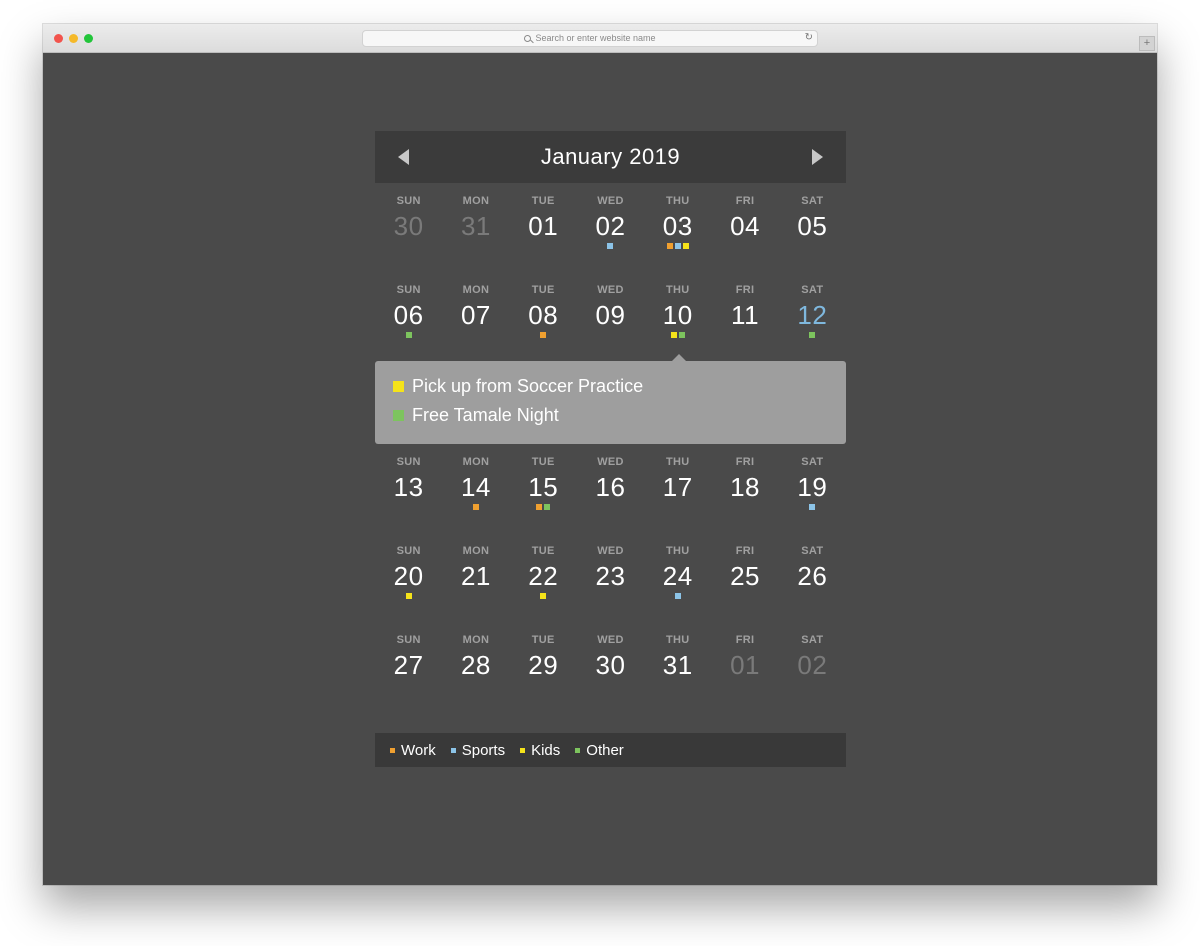 This screenshot has height=946, width=1200. What do you see at coordinates (475, 316) in the screenshot?
I see `day-cell: MON 07` at bounding box center [475, 316].